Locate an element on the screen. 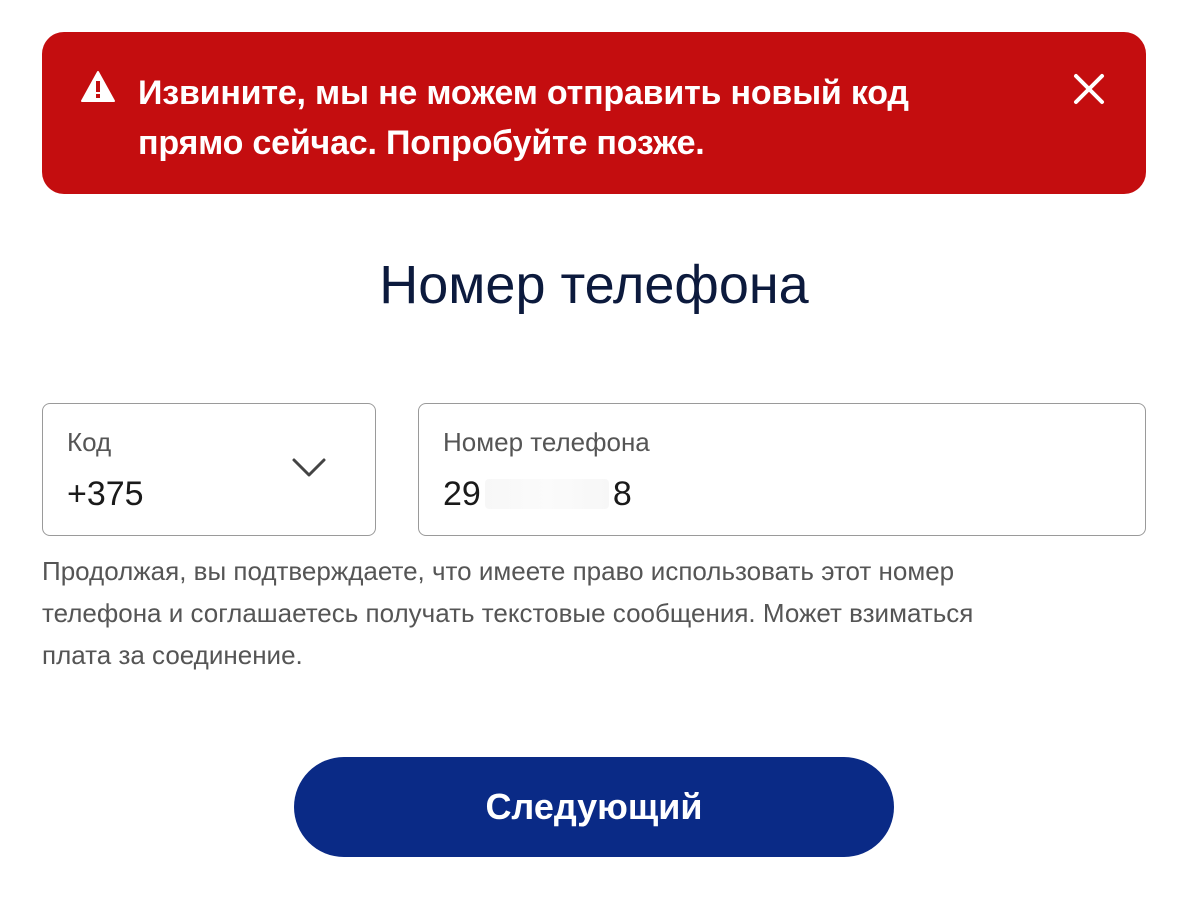  next-button: Следующий is located at coordinates (594, 807).